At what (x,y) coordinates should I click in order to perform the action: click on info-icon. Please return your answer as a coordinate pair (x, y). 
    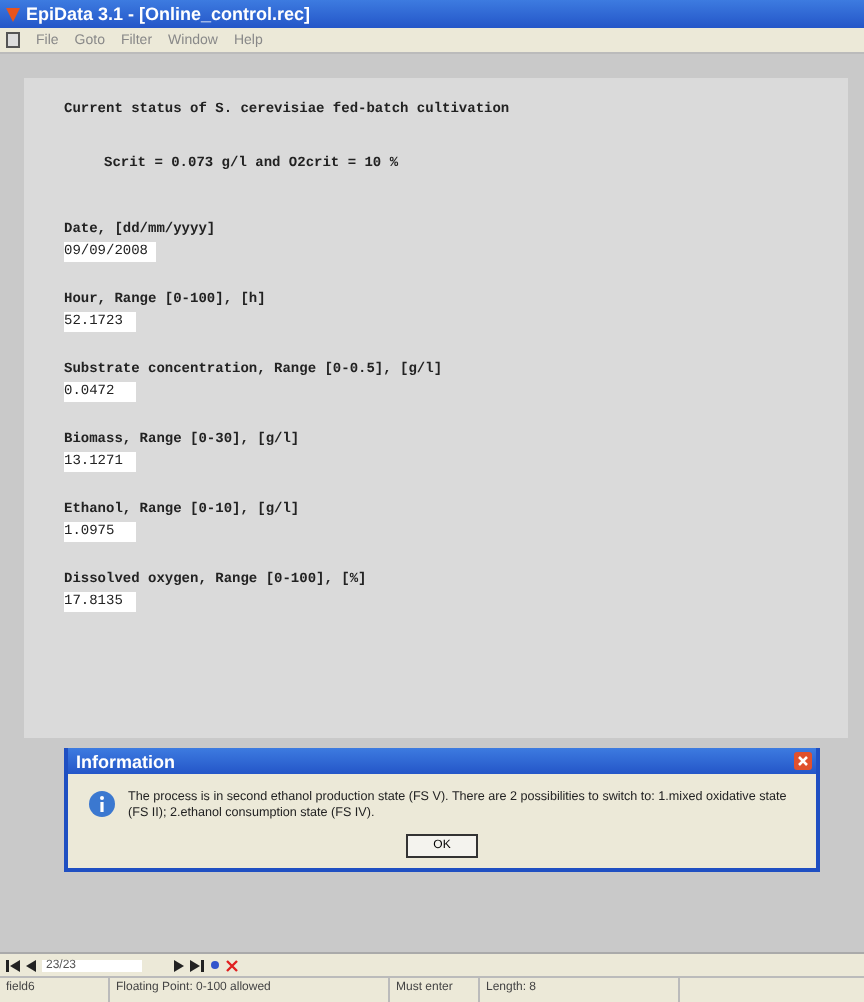
    Looking at the image, I should click on (102, 804).